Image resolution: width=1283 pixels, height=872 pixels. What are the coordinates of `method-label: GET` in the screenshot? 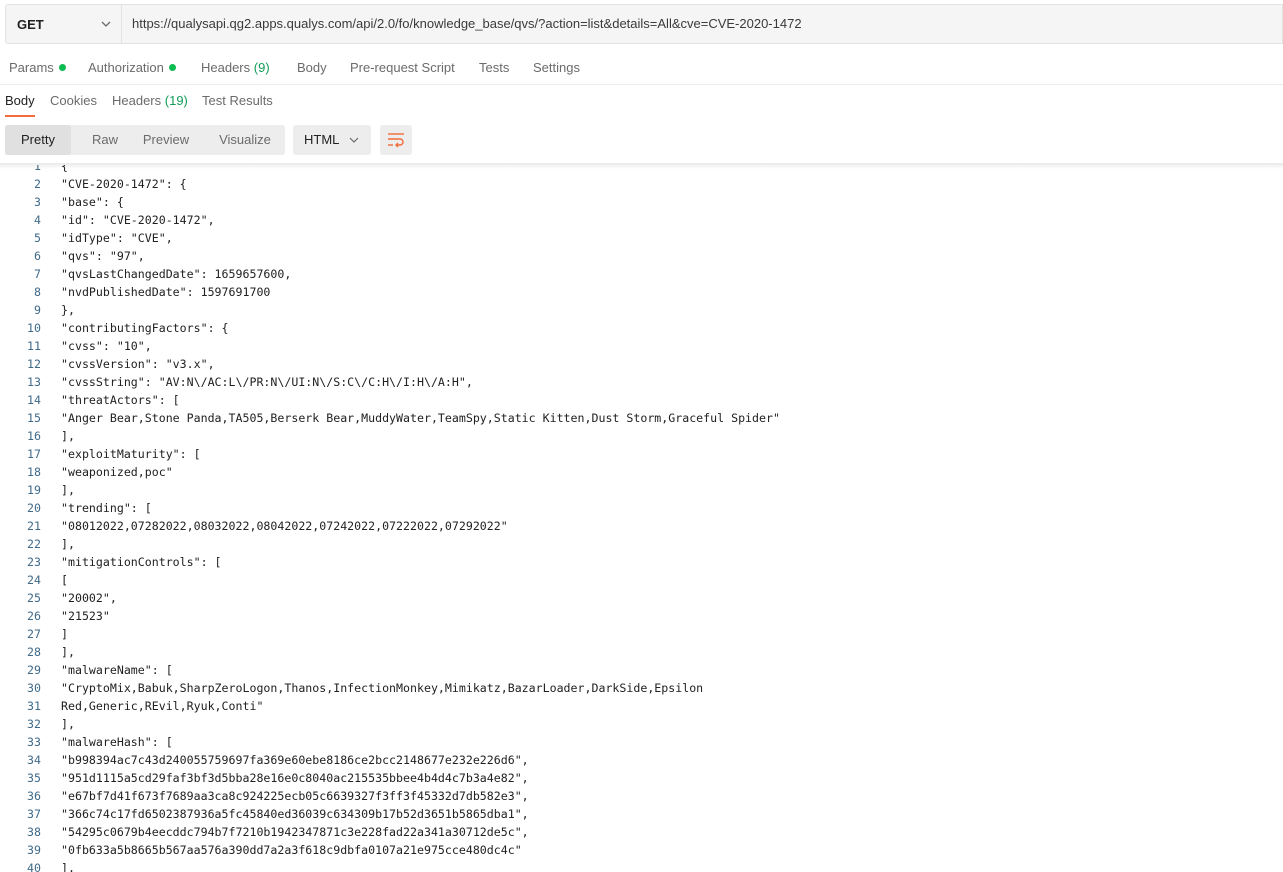 It's located at (30, 24).